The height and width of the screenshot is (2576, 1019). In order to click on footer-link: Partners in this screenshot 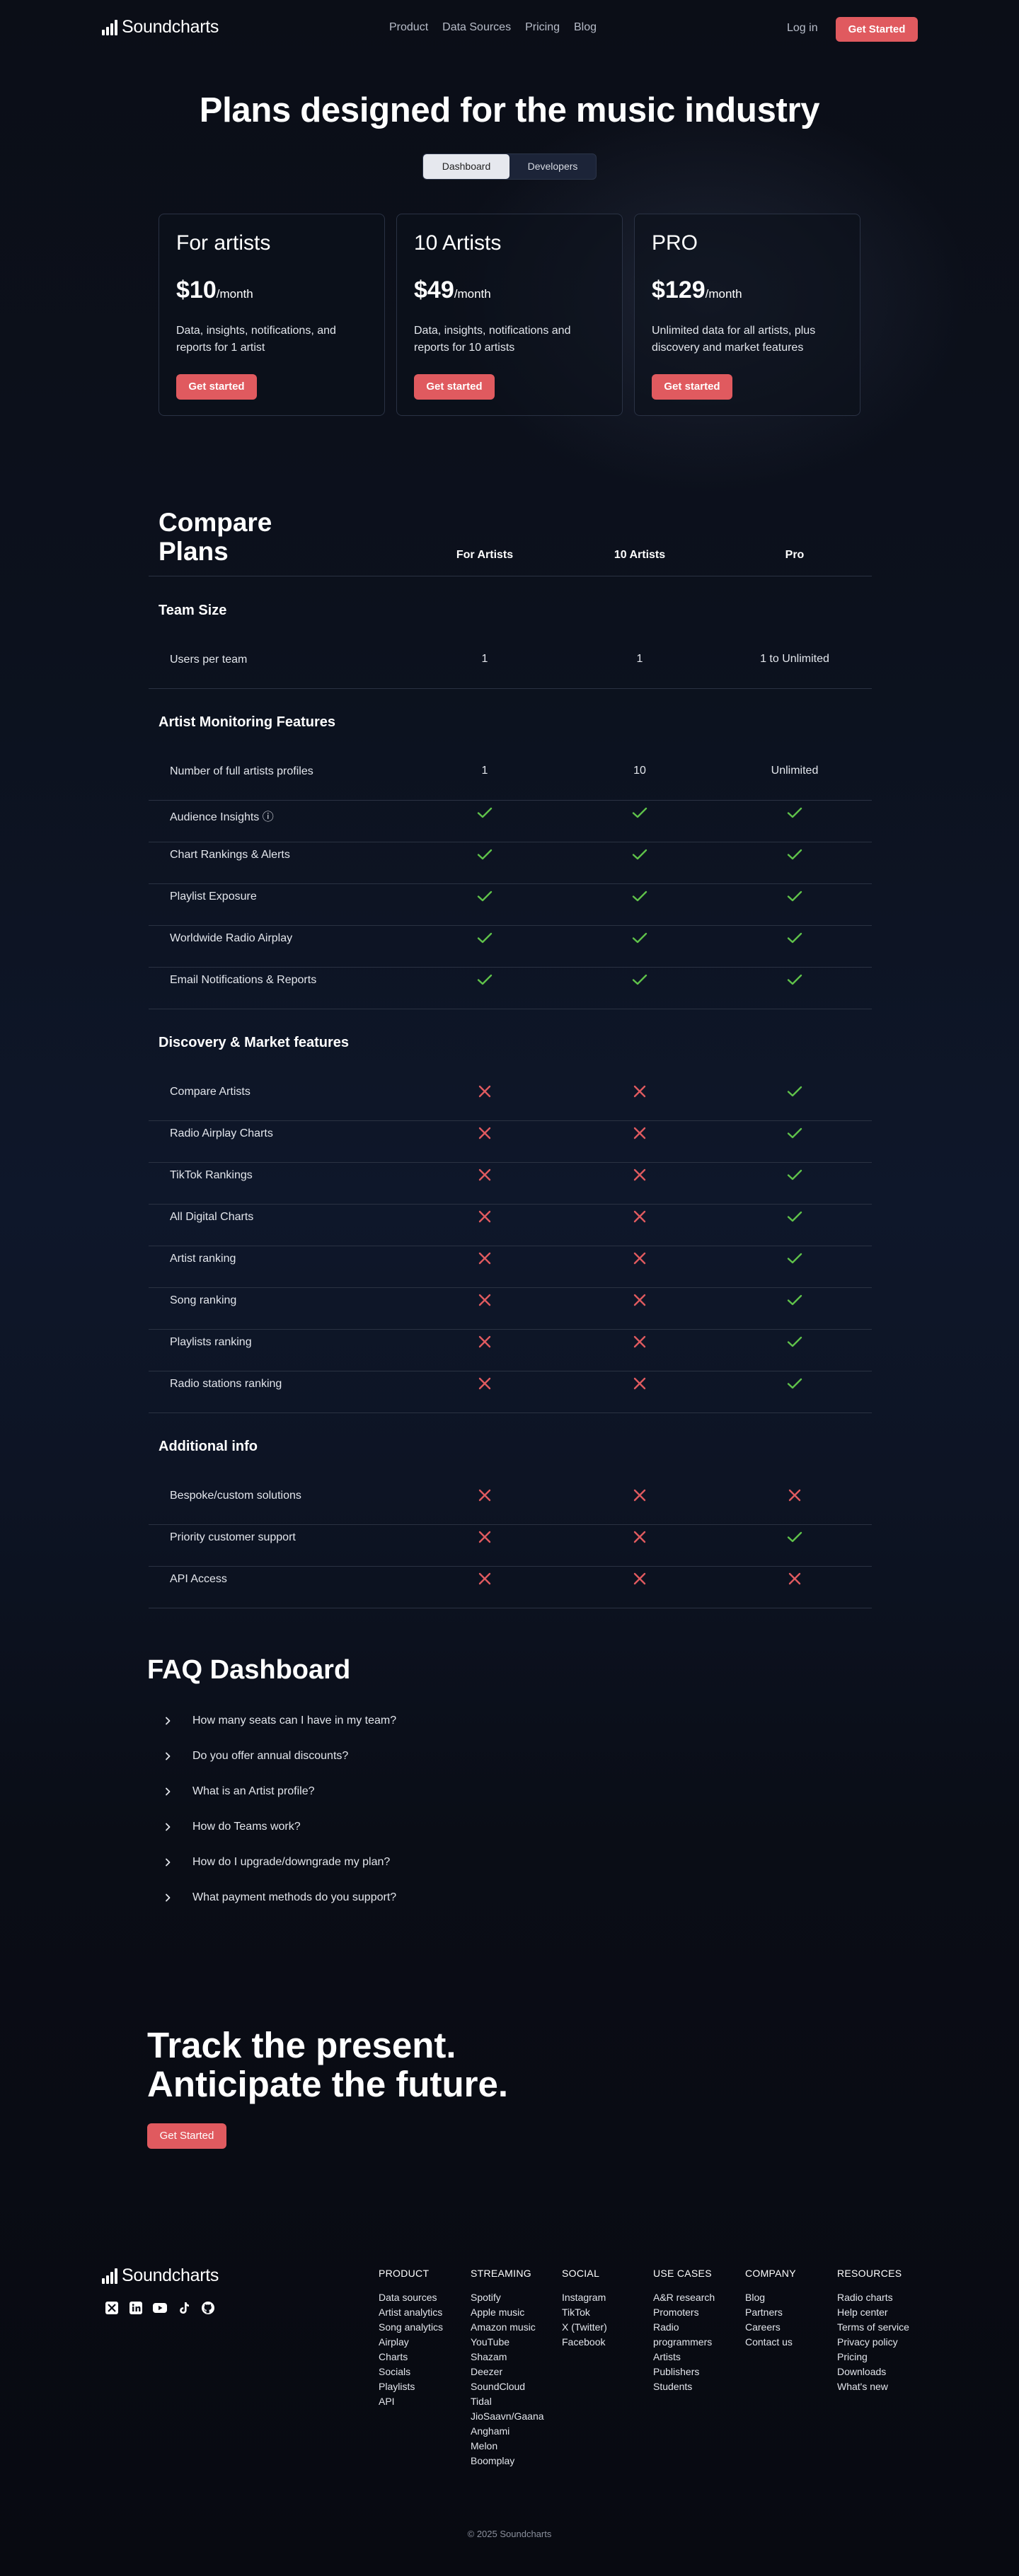, I will do `click(770, 2312)`.